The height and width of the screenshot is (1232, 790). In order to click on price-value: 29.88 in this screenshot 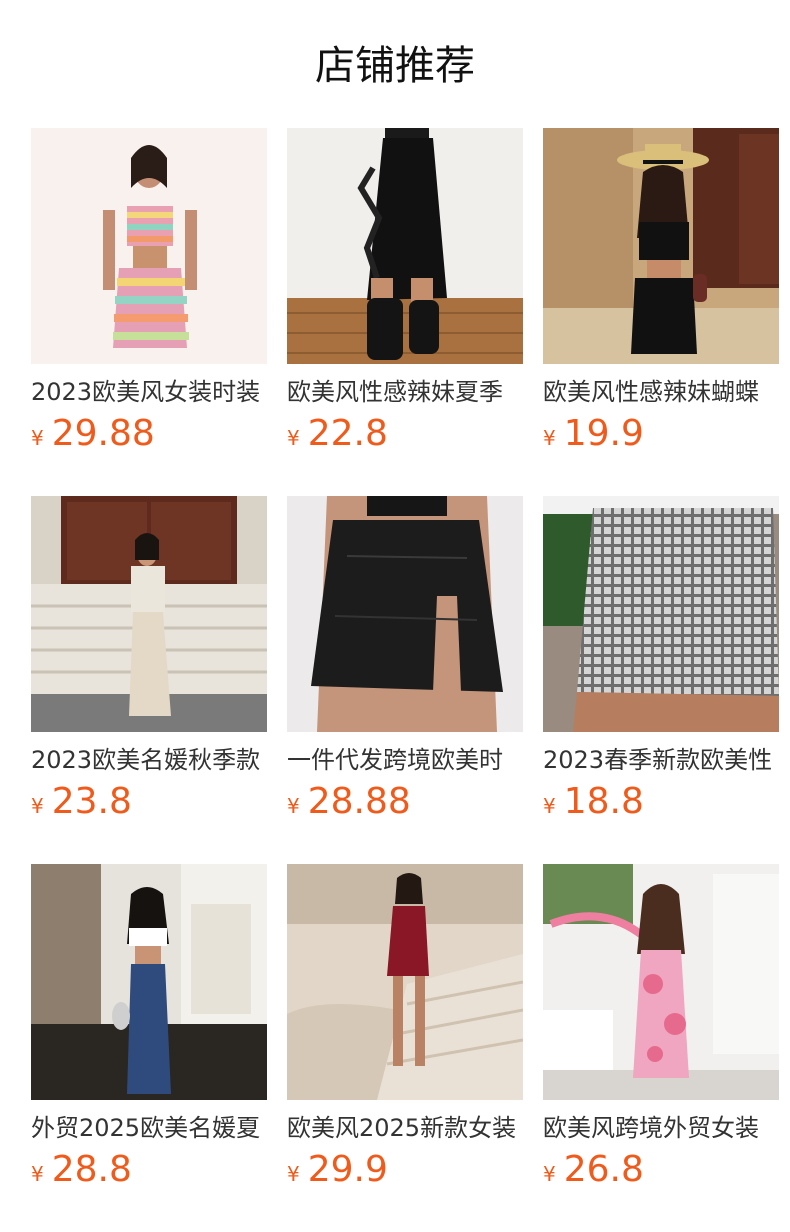, I will do `click(103, 433)`.